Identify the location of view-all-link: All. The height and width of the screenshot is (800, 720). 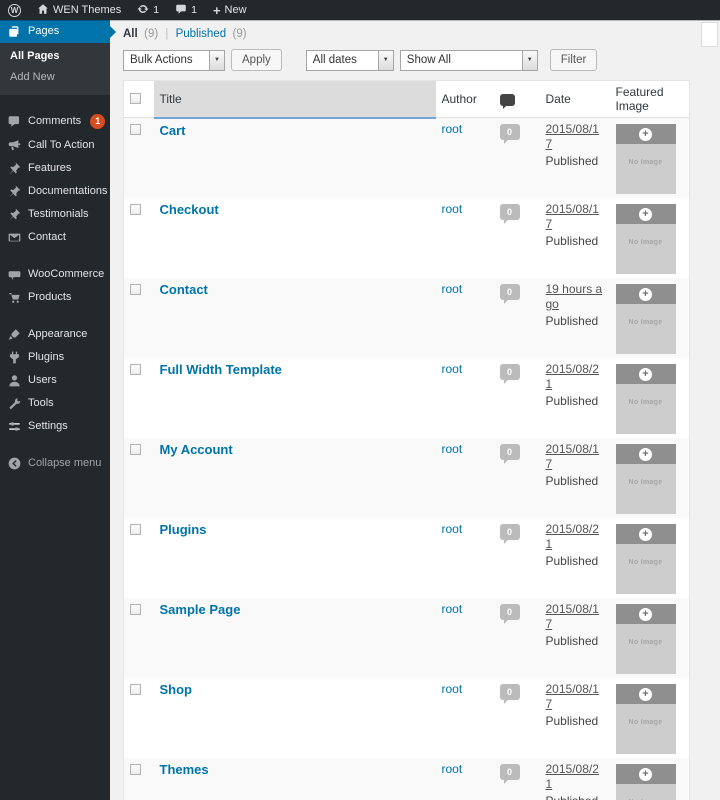
(130, 34).